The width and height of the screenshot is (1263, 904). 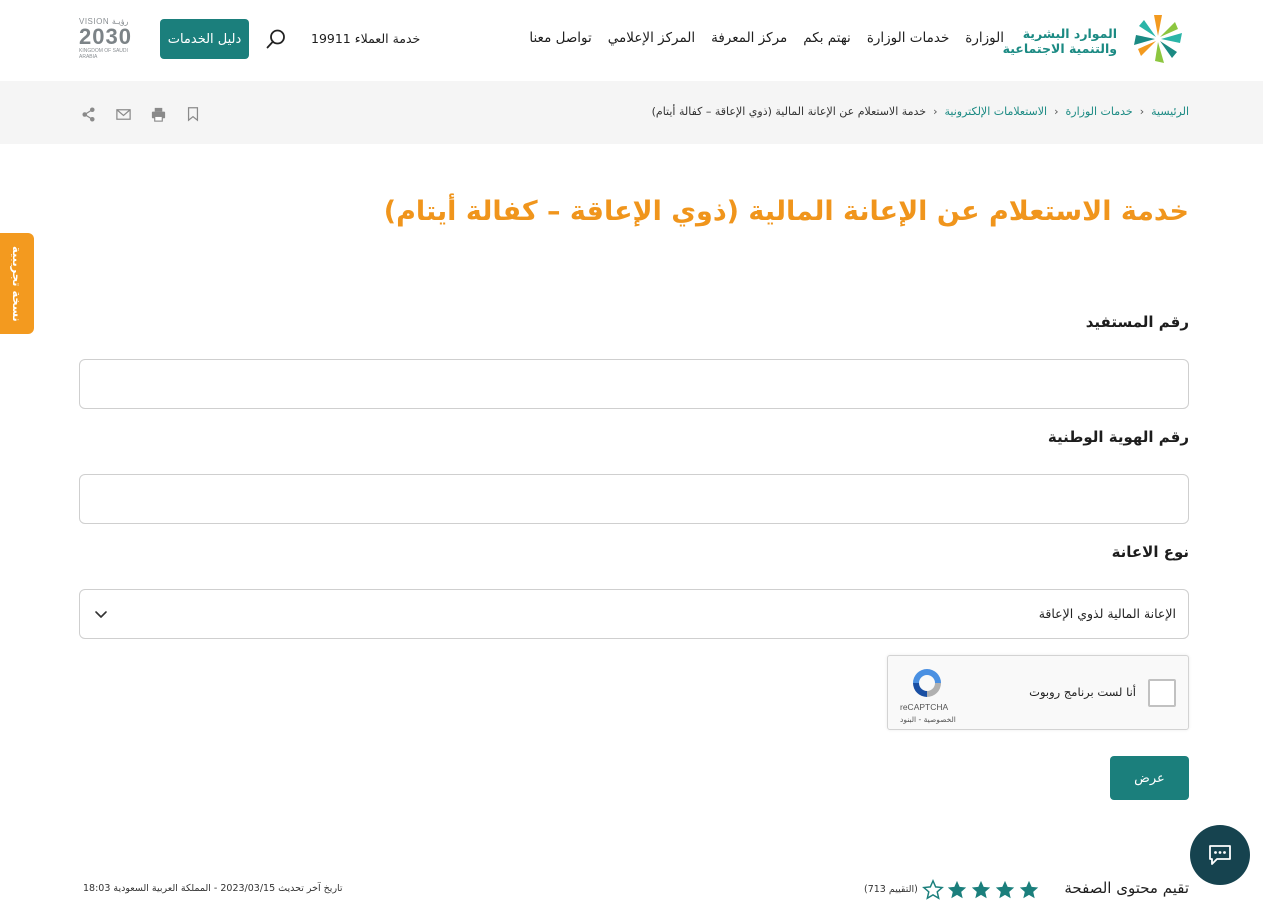 I want to click on recaptcha-terms-link: الخصوصية - البنود, so click(x=928, y=719).